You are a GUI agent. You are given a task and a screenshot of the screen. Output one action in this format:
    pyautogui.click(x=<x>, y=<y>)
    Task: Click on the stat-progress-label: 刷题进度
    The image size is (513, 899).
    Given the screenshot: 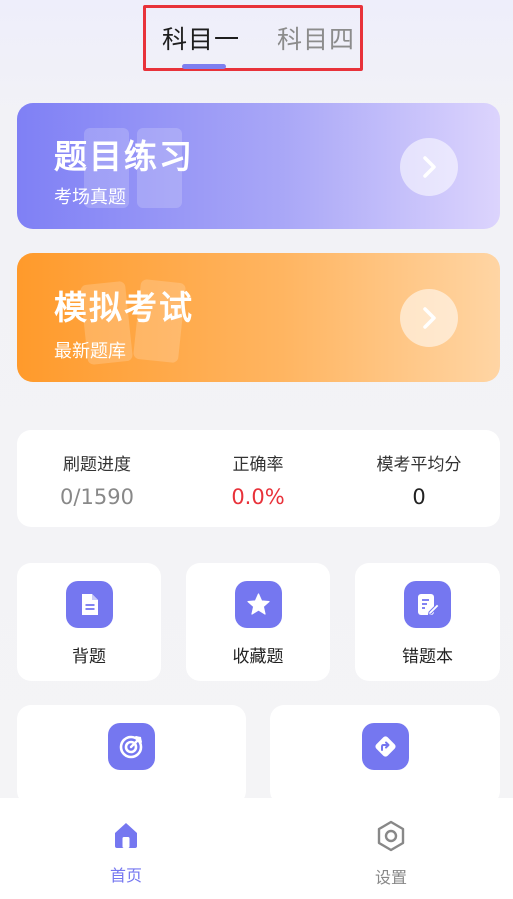 What is the action you would take?
    pyautogui.click(x=97, y=465)
    